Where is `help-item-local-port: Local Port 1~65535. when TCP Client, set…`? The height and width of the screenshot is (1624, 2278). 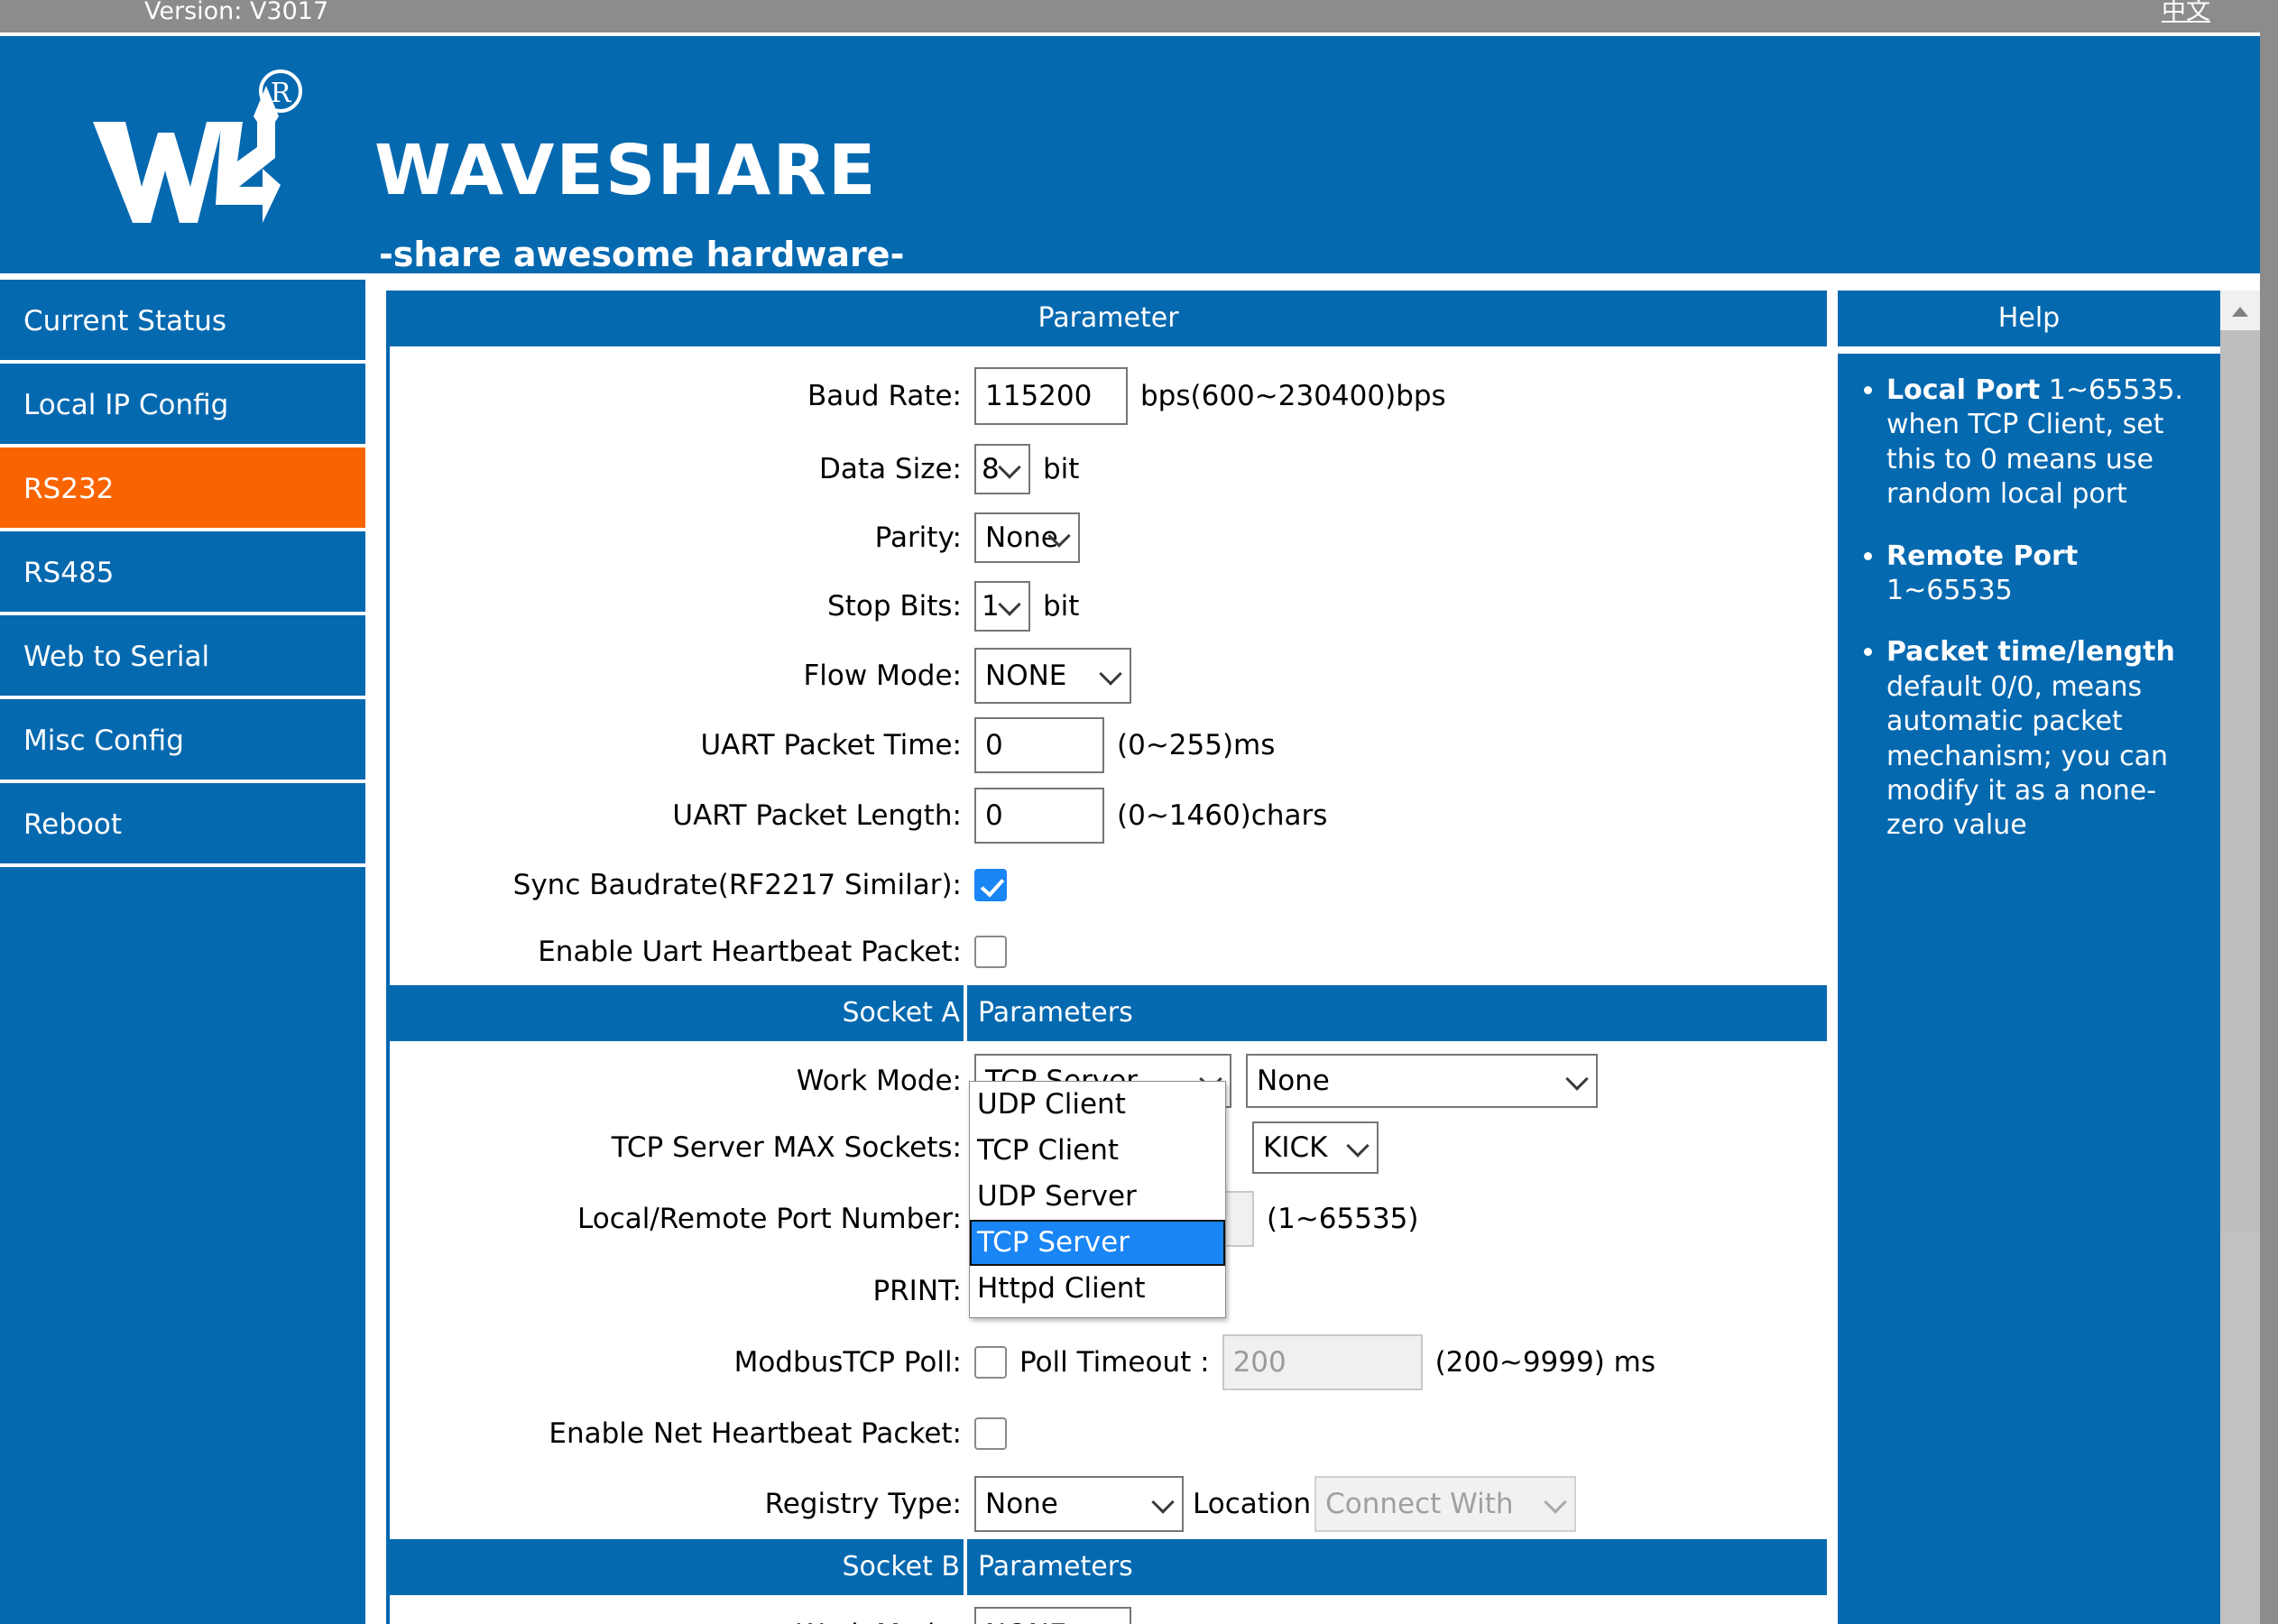 help-item-local-port: Local Port 1~65535. when TCP Client, set… is located at coordinates (2047, 443).